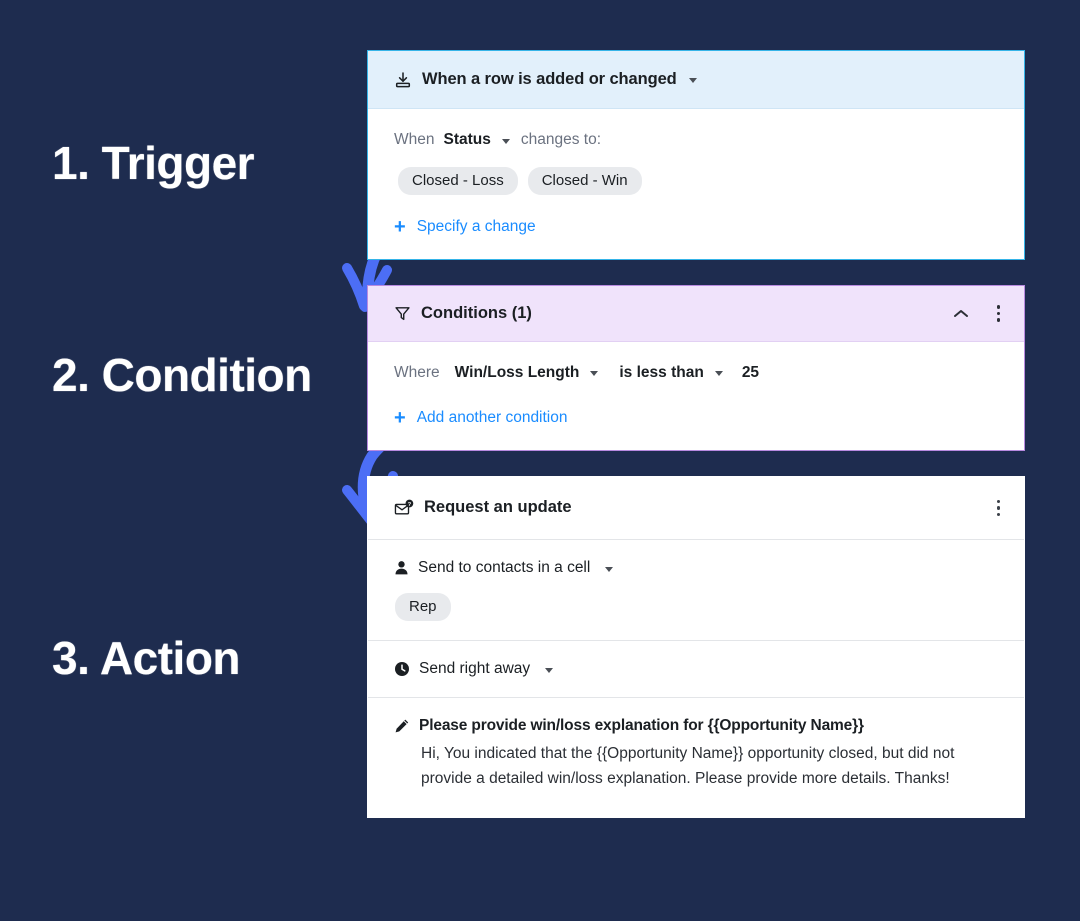 The image size is (1080, 921). What do you see at coordinates (401, 568) in the screenshot?
I see `person-icon` at bounding box center [401, 568].